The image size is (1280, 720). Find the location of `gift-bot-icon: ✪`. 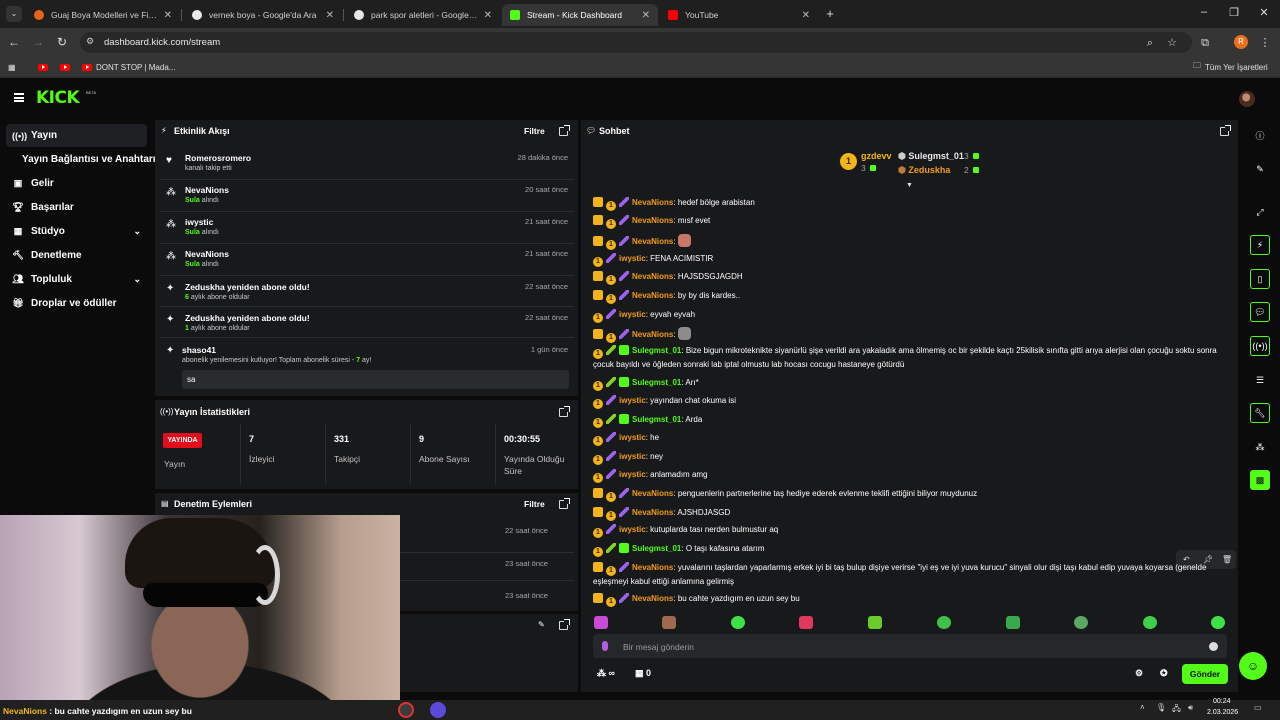

gift-bot-icon: ✪ is located at coordinates (1164, 673).